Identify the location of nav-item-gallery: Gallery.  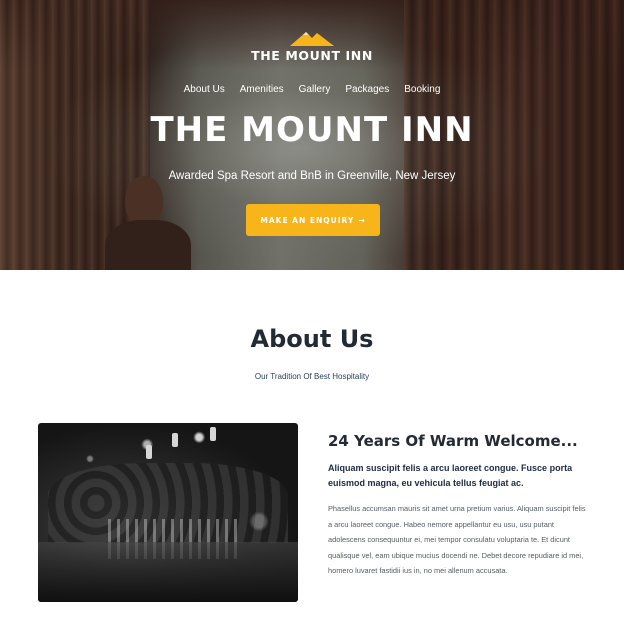
(315, 89).